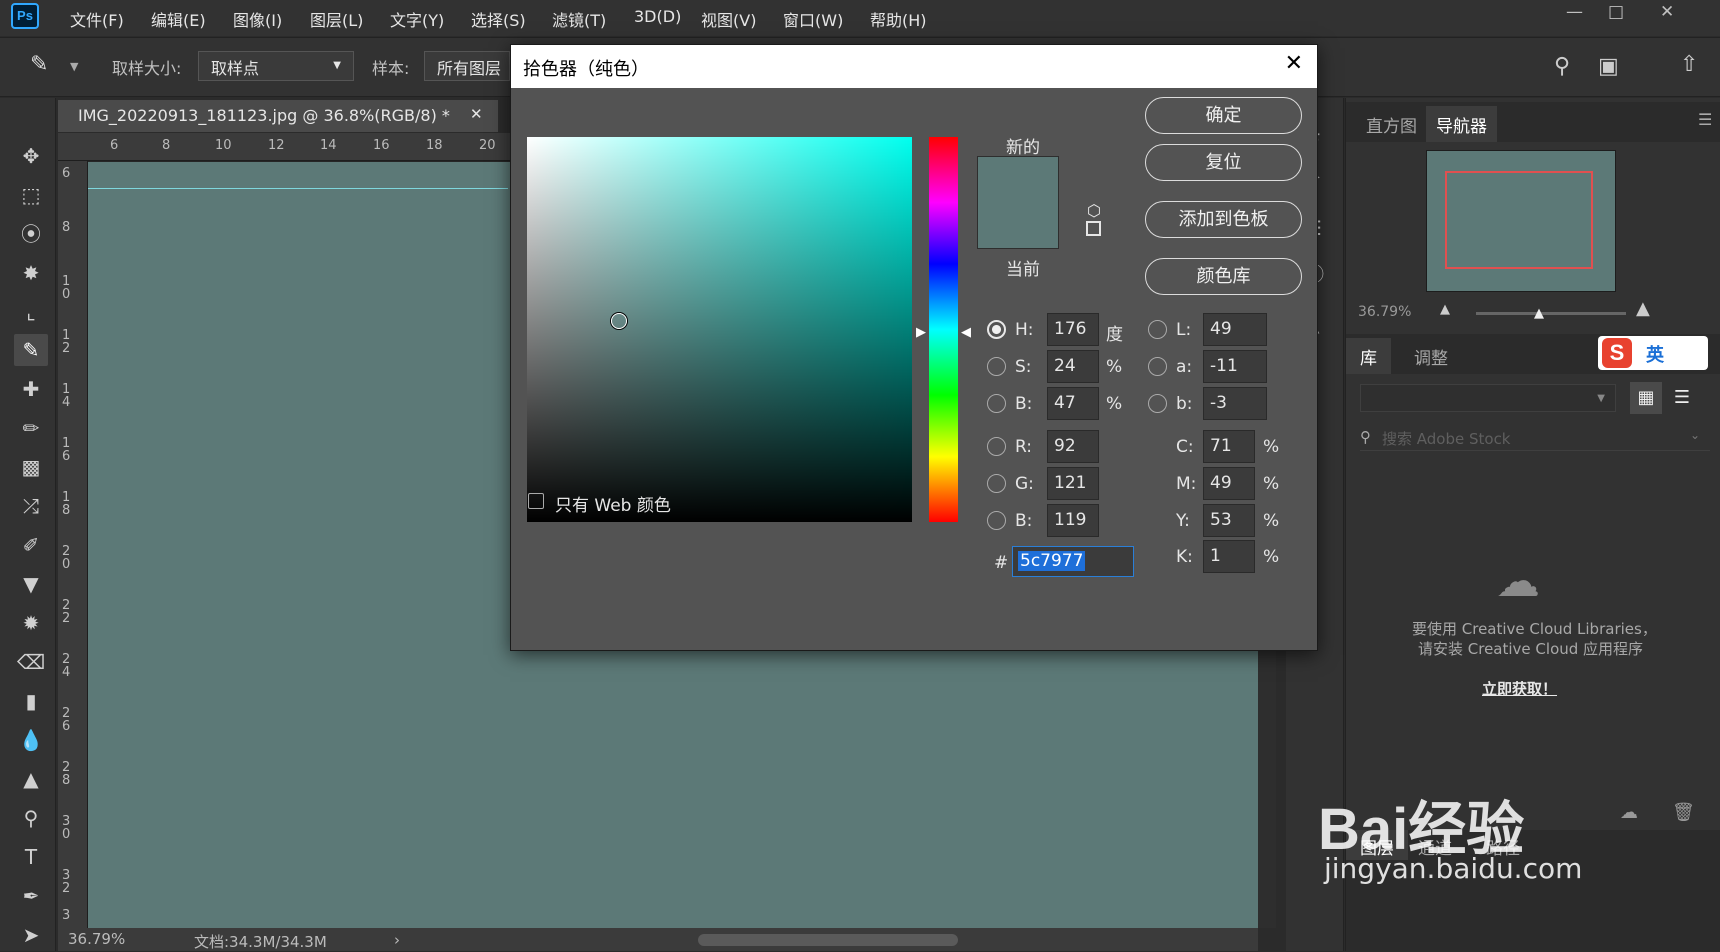  What do you see at coordinates (1682, 398) in the screenshot?
I see `list-view-icon: ☰` at bounding box center [1682, 398].